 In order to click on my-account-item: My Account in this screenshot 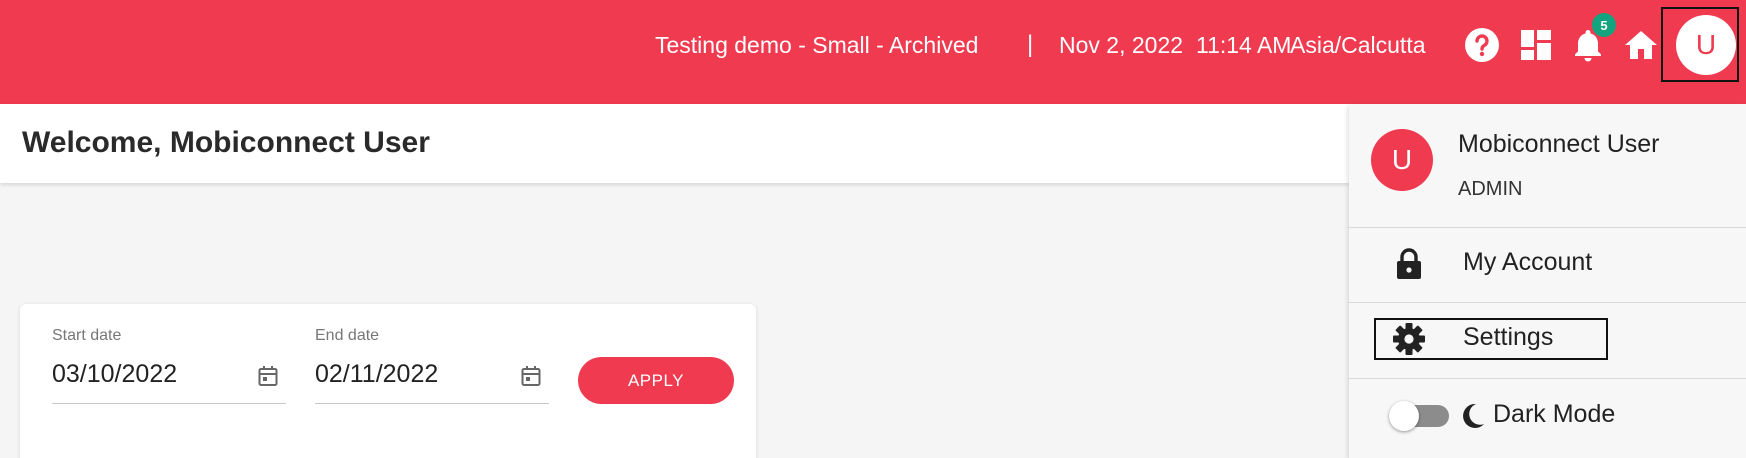, I will do `click(1547, 264)`.